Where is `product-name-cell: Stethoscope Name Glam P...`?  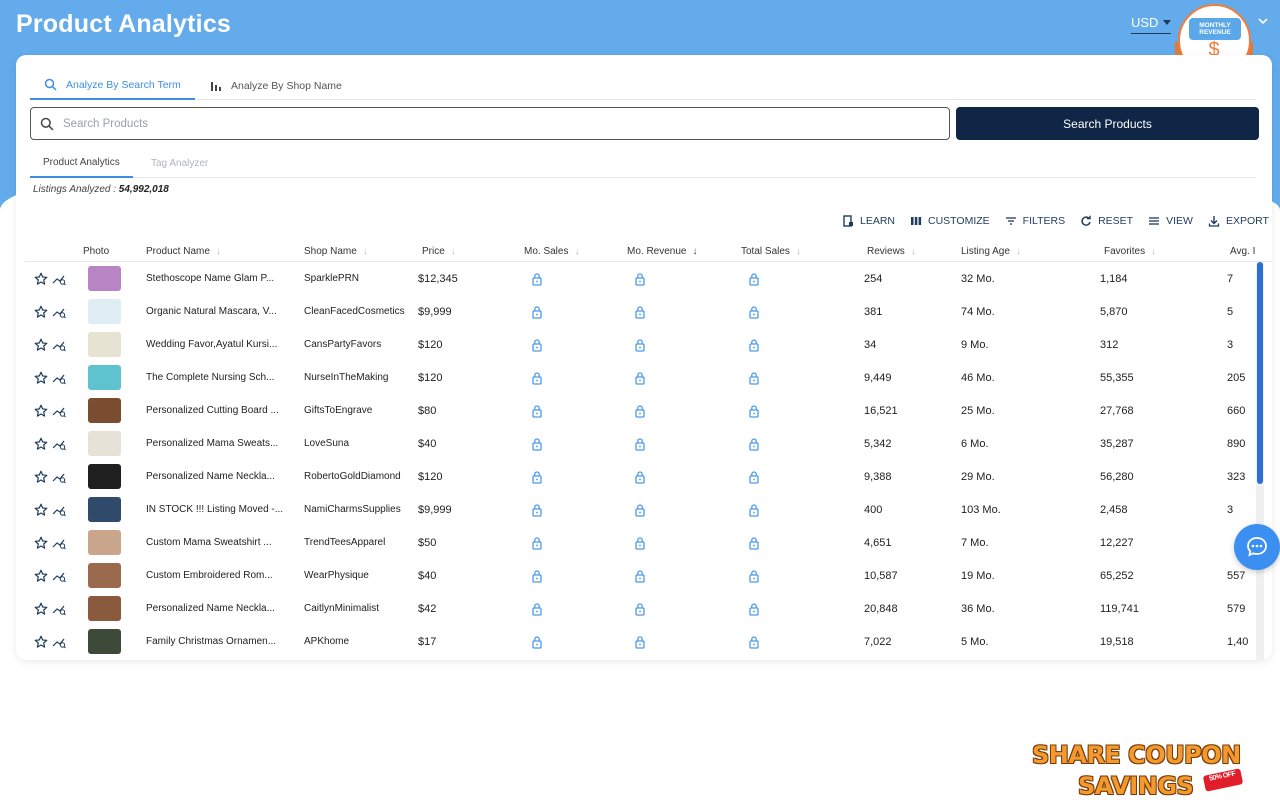
product-name-cell: Stethoscope Name Glam P... is located at coordinates (221, 278).